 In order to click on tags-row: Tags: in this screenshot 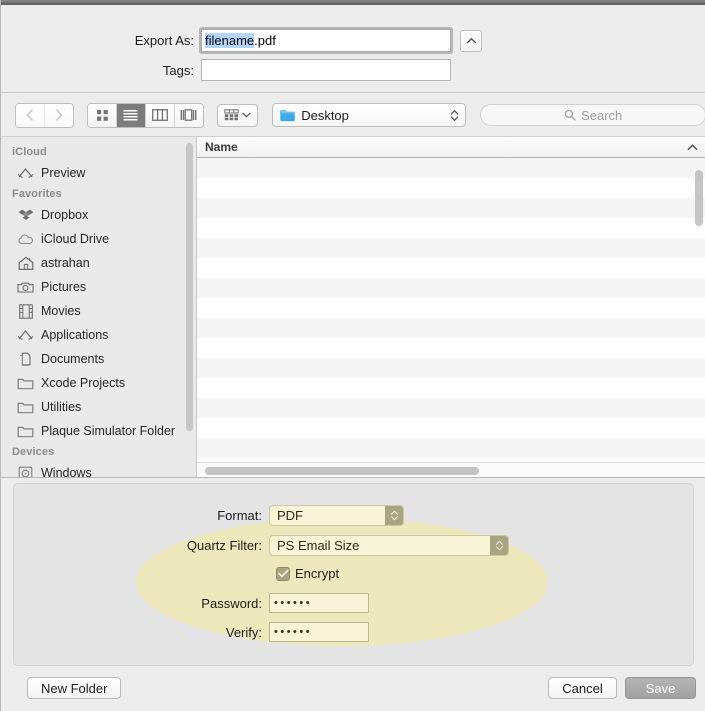, I will do `click(226, 70)`.